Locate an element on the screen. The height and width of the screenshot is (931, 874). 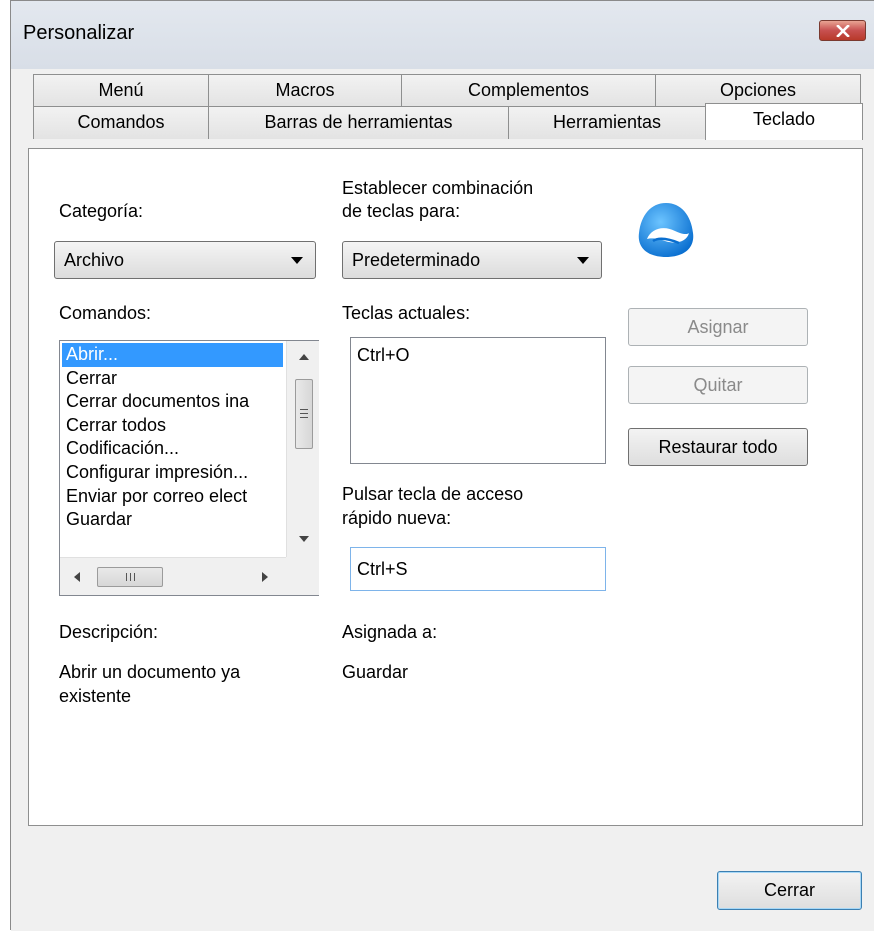
tab-herramientas: Herramientas is located at coordinates (607, 122).